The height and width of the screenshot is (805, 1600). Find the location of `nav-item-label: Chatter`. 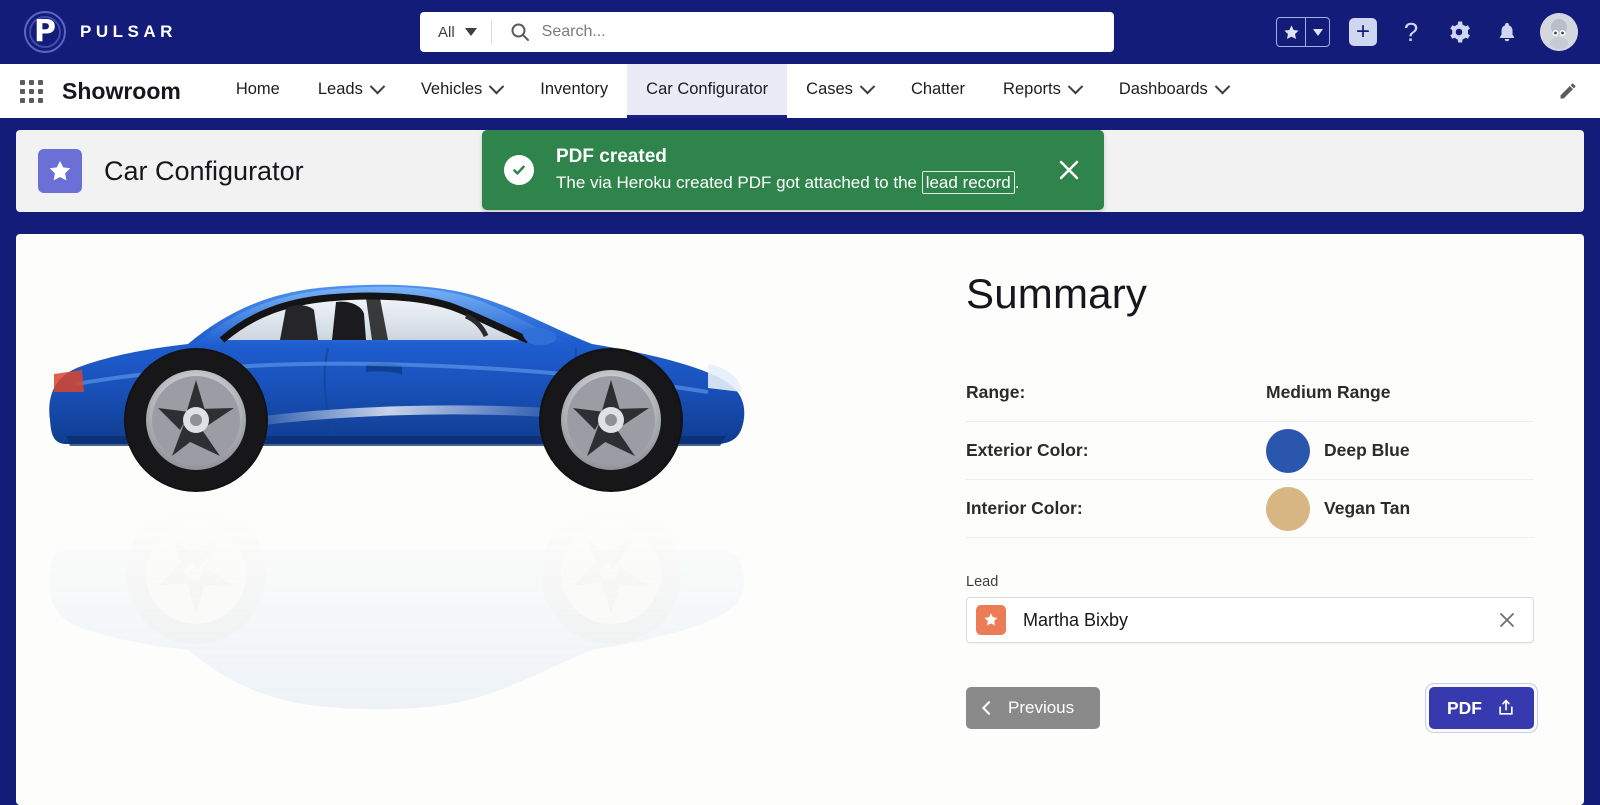

nav-item-label: Chatter is located at coordinates (938, 89).